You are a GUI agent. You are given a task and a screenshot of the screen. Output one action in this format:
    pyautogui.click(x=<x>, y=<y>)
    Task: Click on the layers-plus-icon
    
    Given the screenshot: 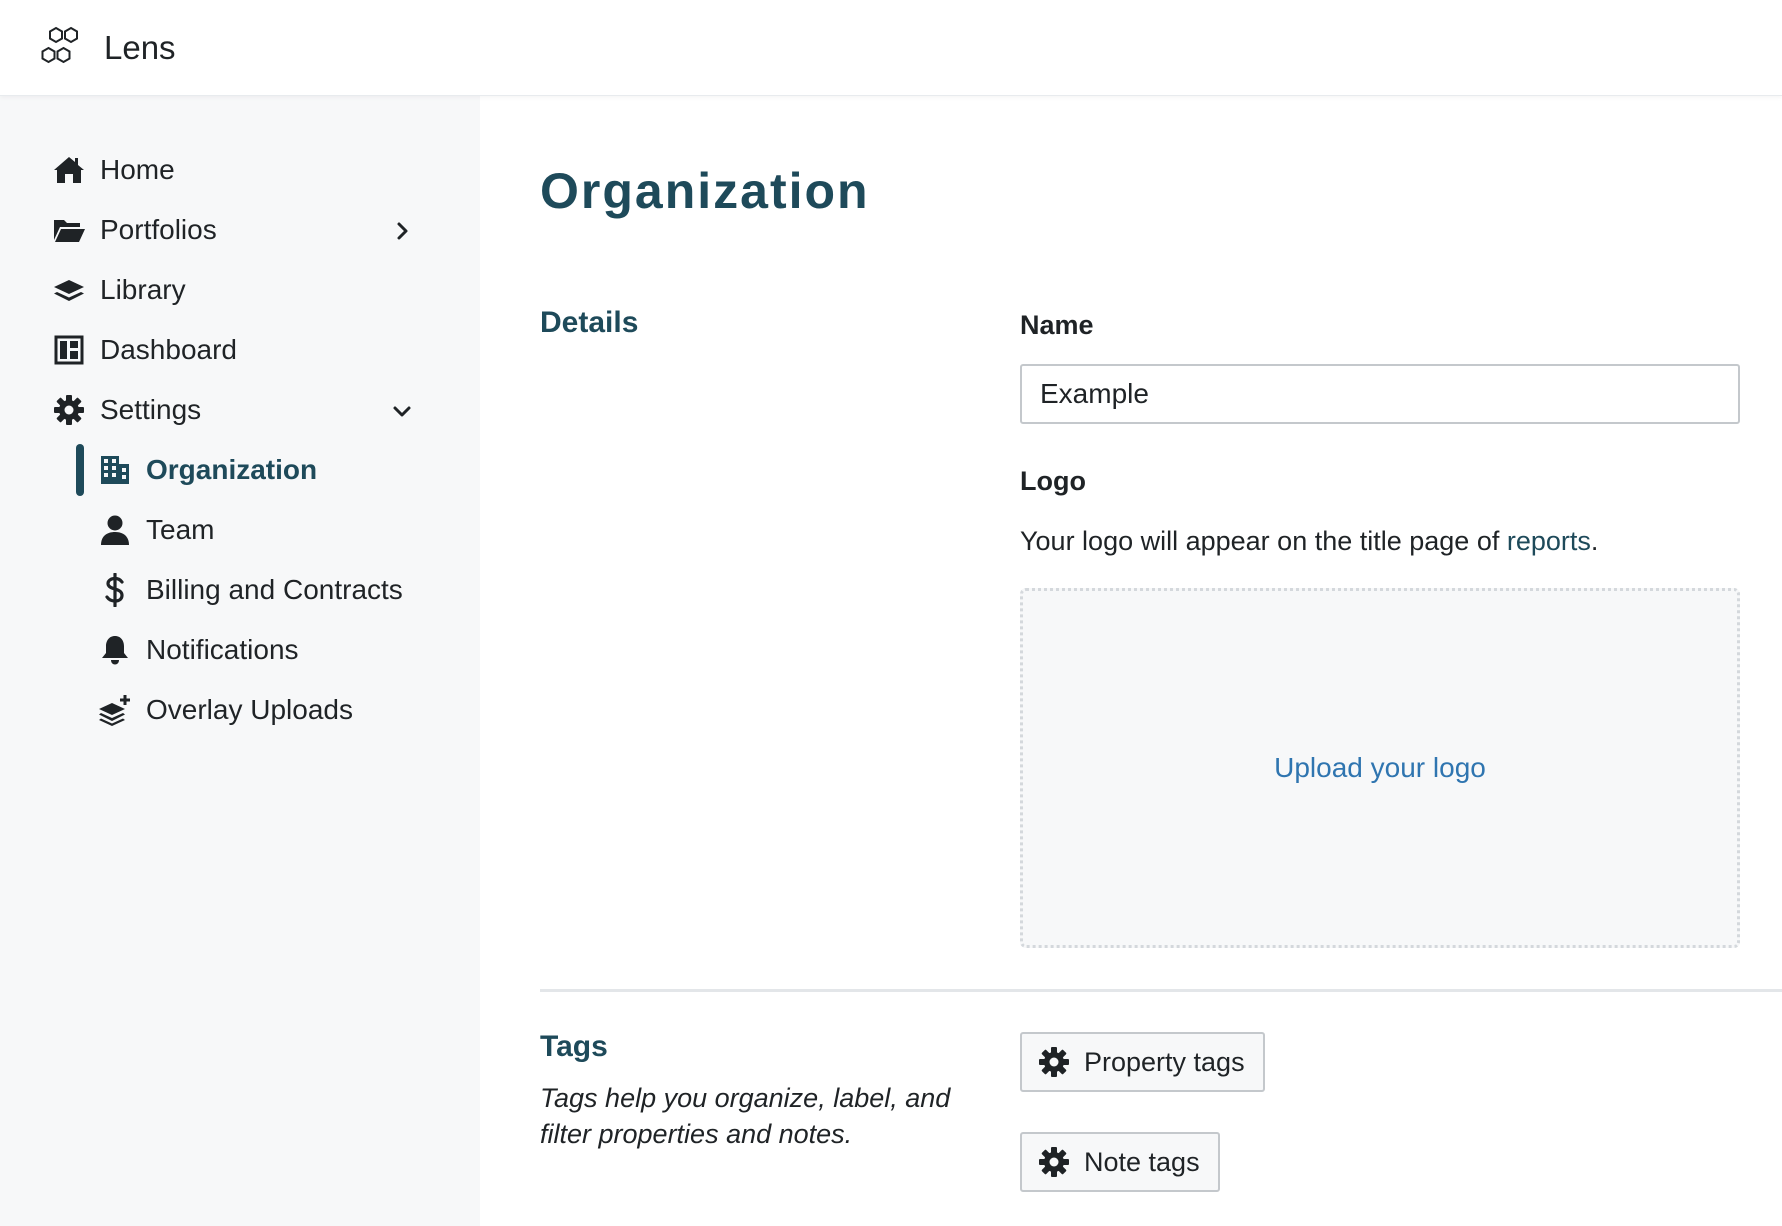 What is the action you would take?
    pyautogui.click(x=115, y=710)
    